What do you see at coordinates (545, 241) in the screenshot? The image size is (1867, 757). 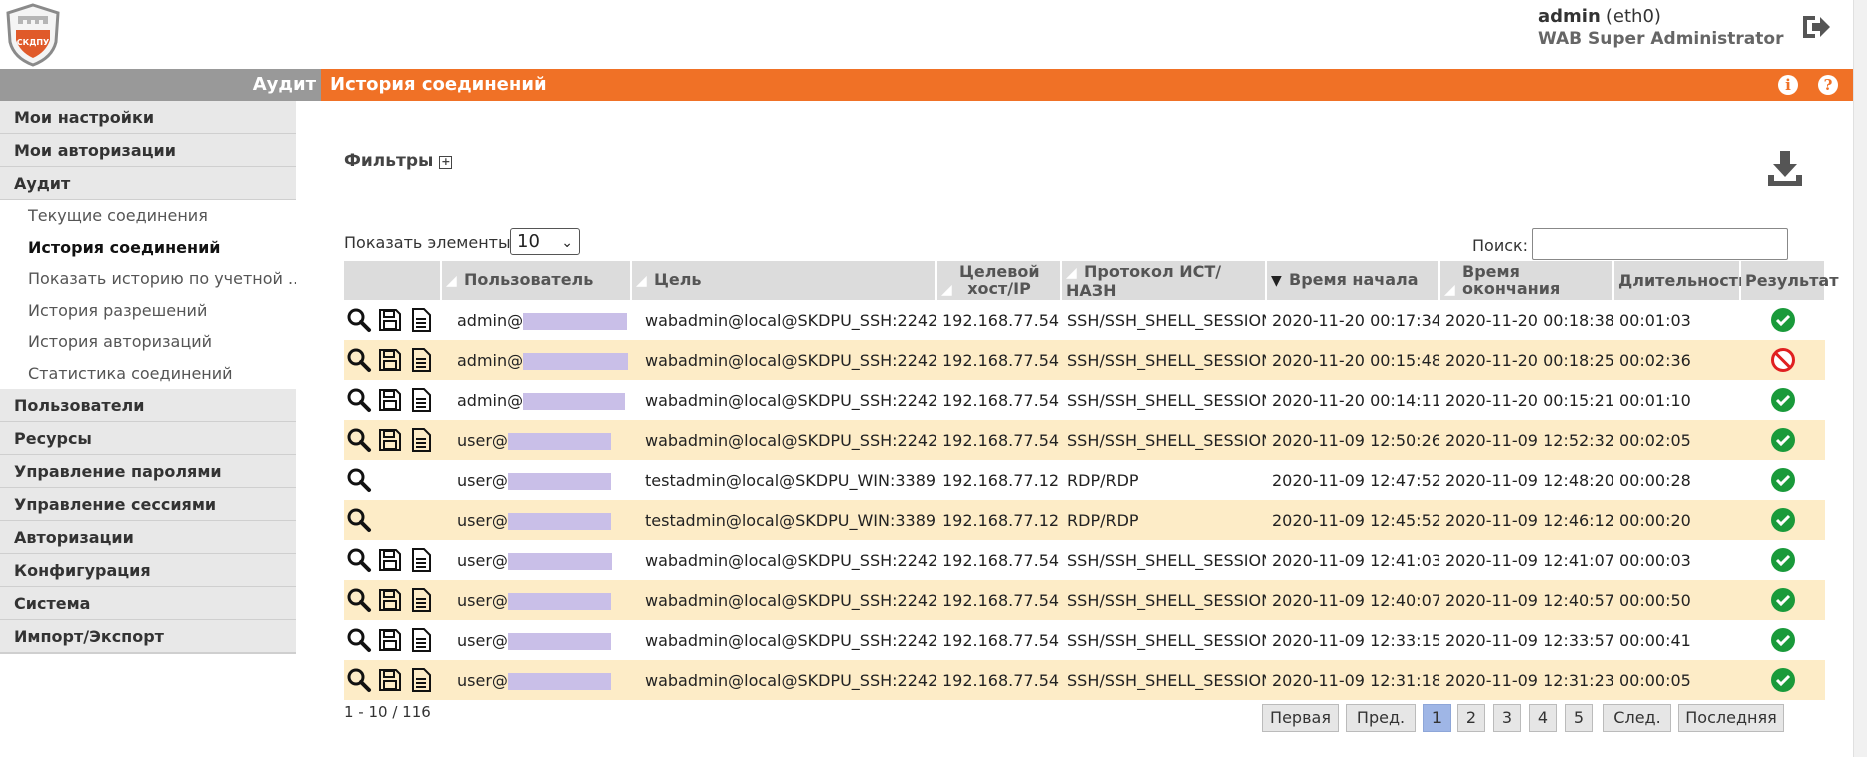 I see `page-size-select: 10 ⌄` at bounding box center [545, 241].